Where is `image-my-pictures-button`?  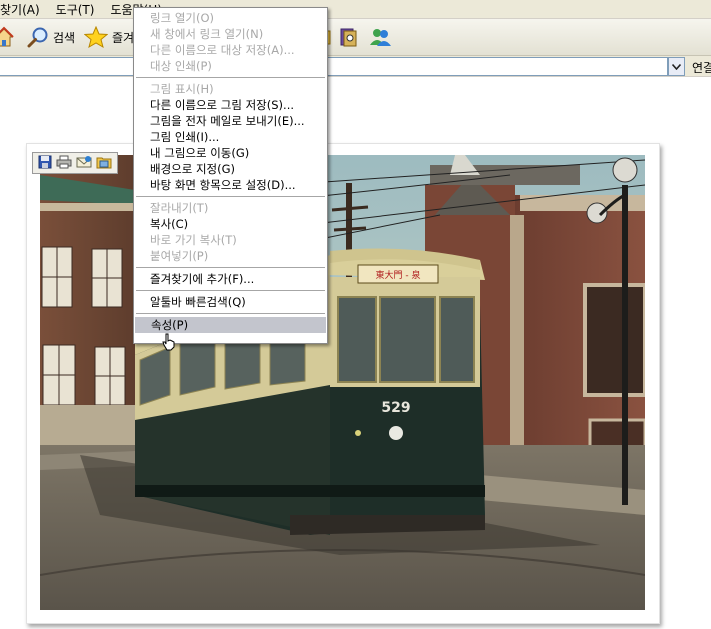
image-my-pictures-button is located at coordinates (104, 163).